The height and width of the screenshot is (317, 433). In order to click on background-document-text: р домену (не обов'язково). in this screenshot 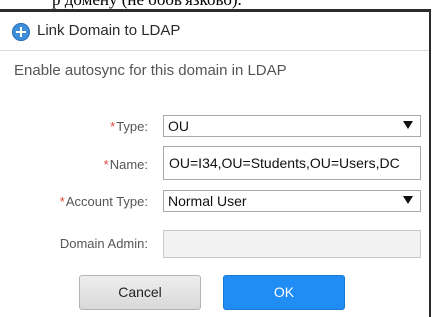, I will do `click(216, 4)`.